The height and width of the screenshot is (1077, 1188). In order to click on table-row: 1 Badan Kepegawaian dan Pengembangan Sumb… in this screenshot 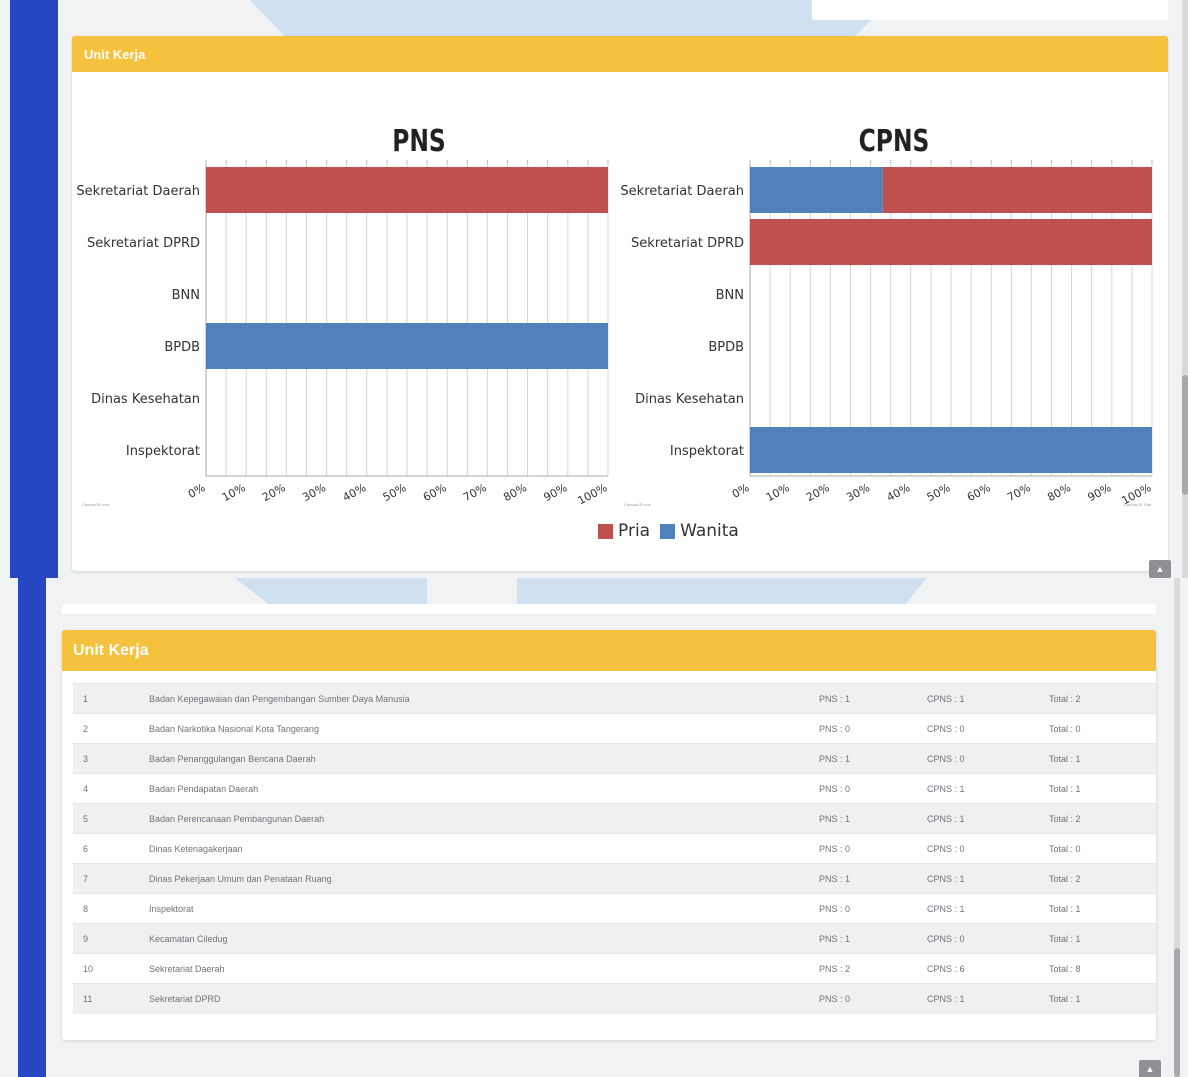, I will do `click(614, 698)`.